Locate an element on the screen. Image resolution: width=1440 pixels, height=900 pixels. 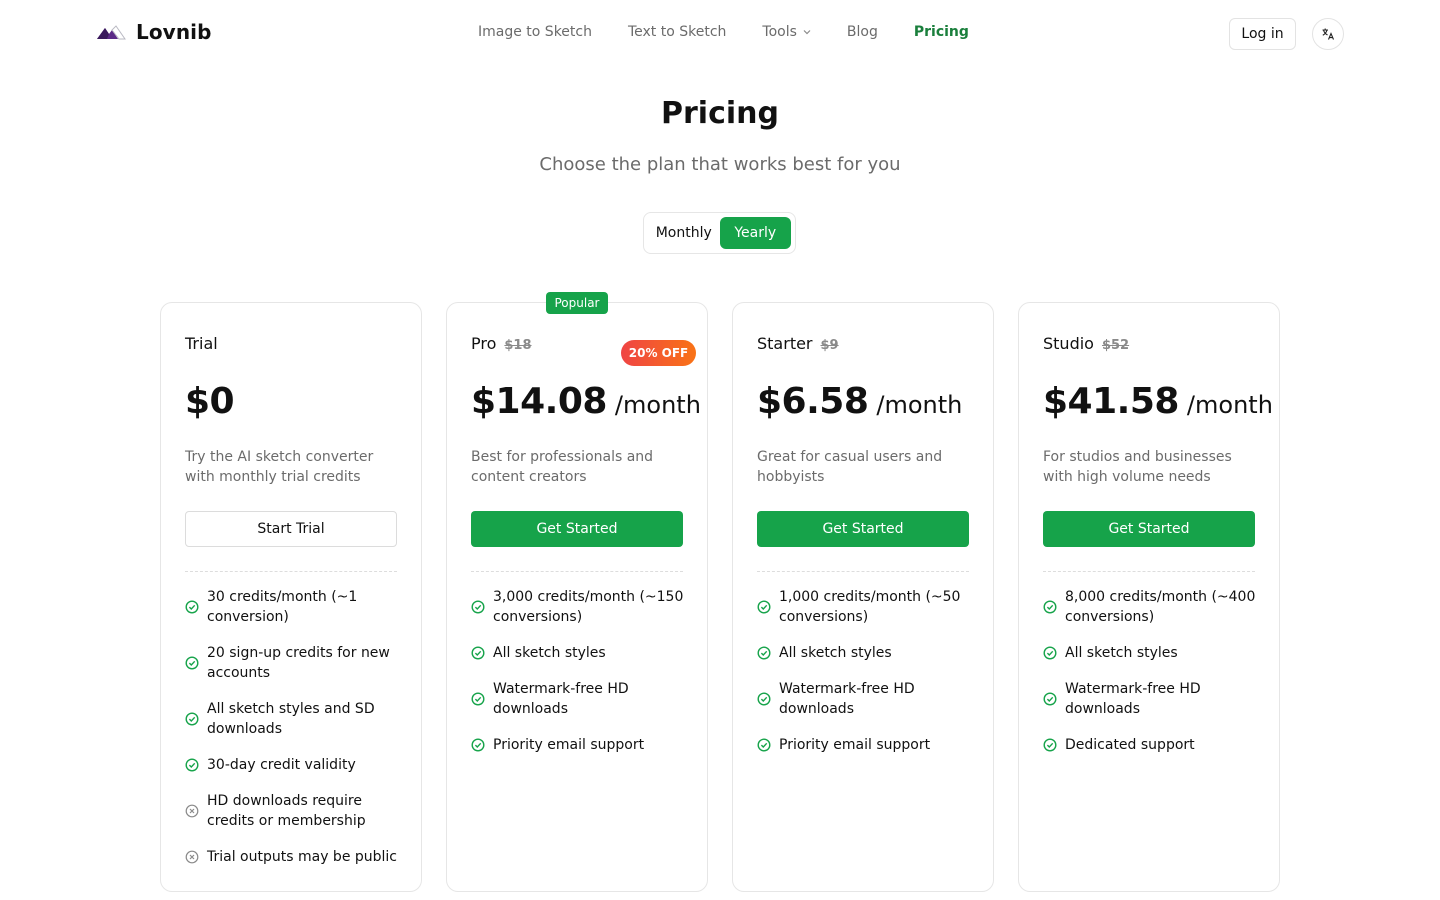
plan-name: Pro is located at coordinates (484, 343).